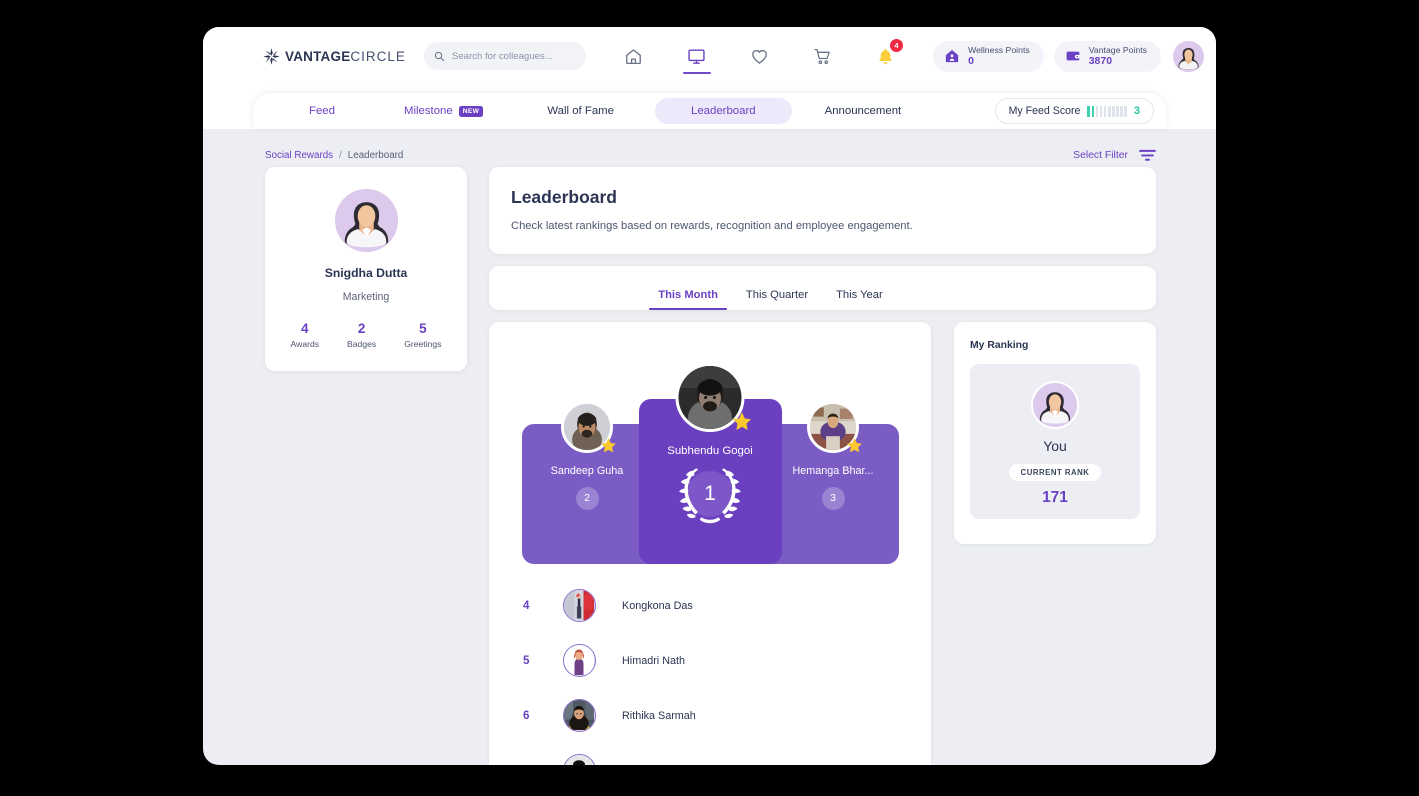 The width and height of the screenshot is (1419, 796). Describe the element at coordinates (271, 56) in the screenshot. I see `starburst-logo-icon` at that location.